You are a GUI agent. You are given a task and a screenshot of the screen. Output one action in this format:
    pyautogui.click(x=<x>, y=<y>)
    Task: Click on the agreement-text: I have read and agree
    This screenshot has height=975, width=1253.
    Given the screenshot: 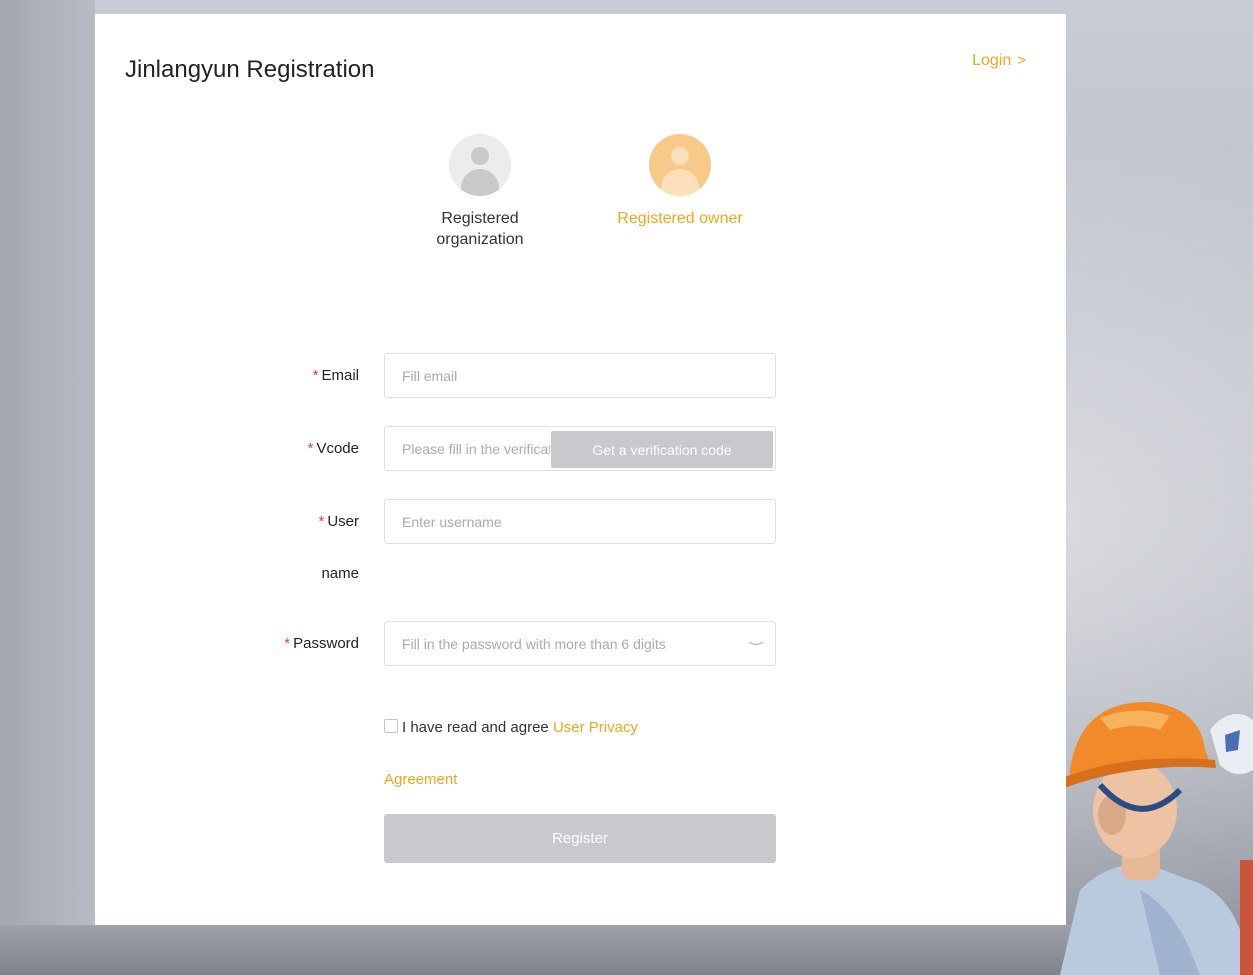 What is the action you would take?
    pyautogui.click(x=475, y=727)
    